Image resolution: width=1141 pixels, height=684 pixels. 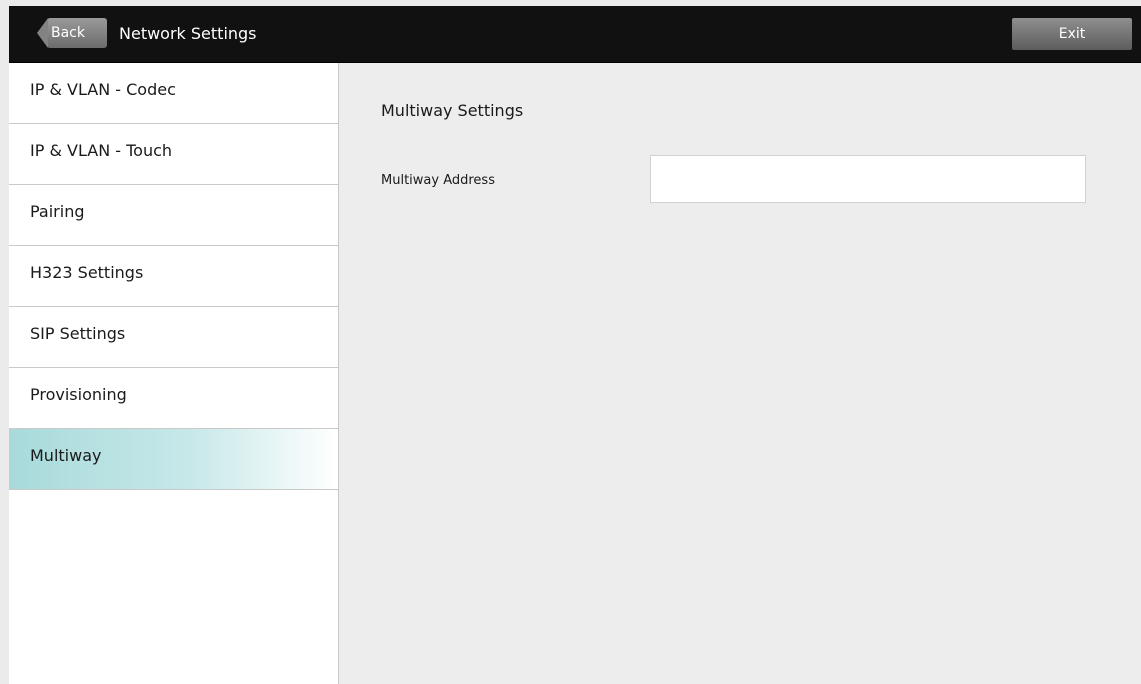 I want to click on sidebar-item-h323-settings: H323 Settings, so click(x=173, y=276).